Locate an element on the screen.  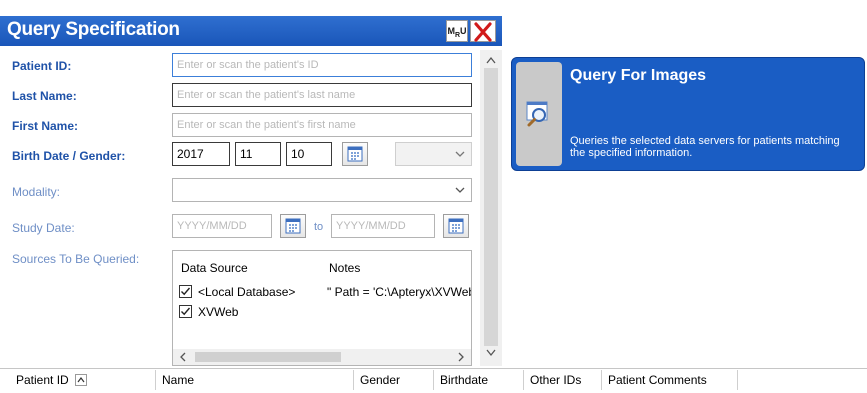
study-date-to-field: YYYY/MM/DD is located at coordinates (383, 226).